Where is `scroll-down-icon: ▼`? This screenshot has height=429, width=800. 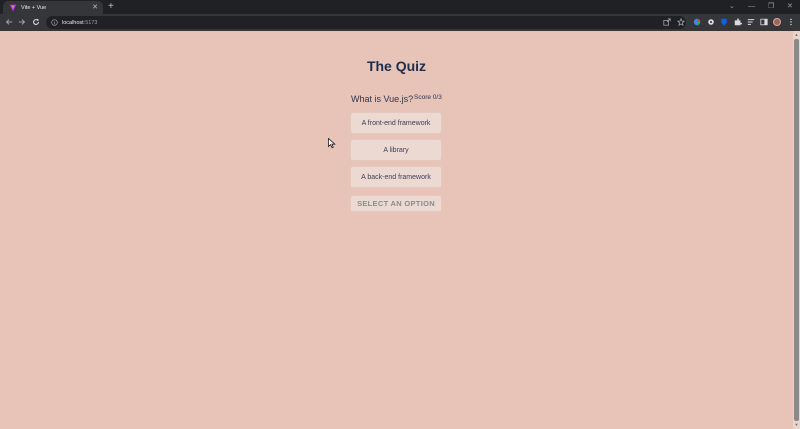 scroll-down-icon: ▼ is located at coordinates (796, 425).